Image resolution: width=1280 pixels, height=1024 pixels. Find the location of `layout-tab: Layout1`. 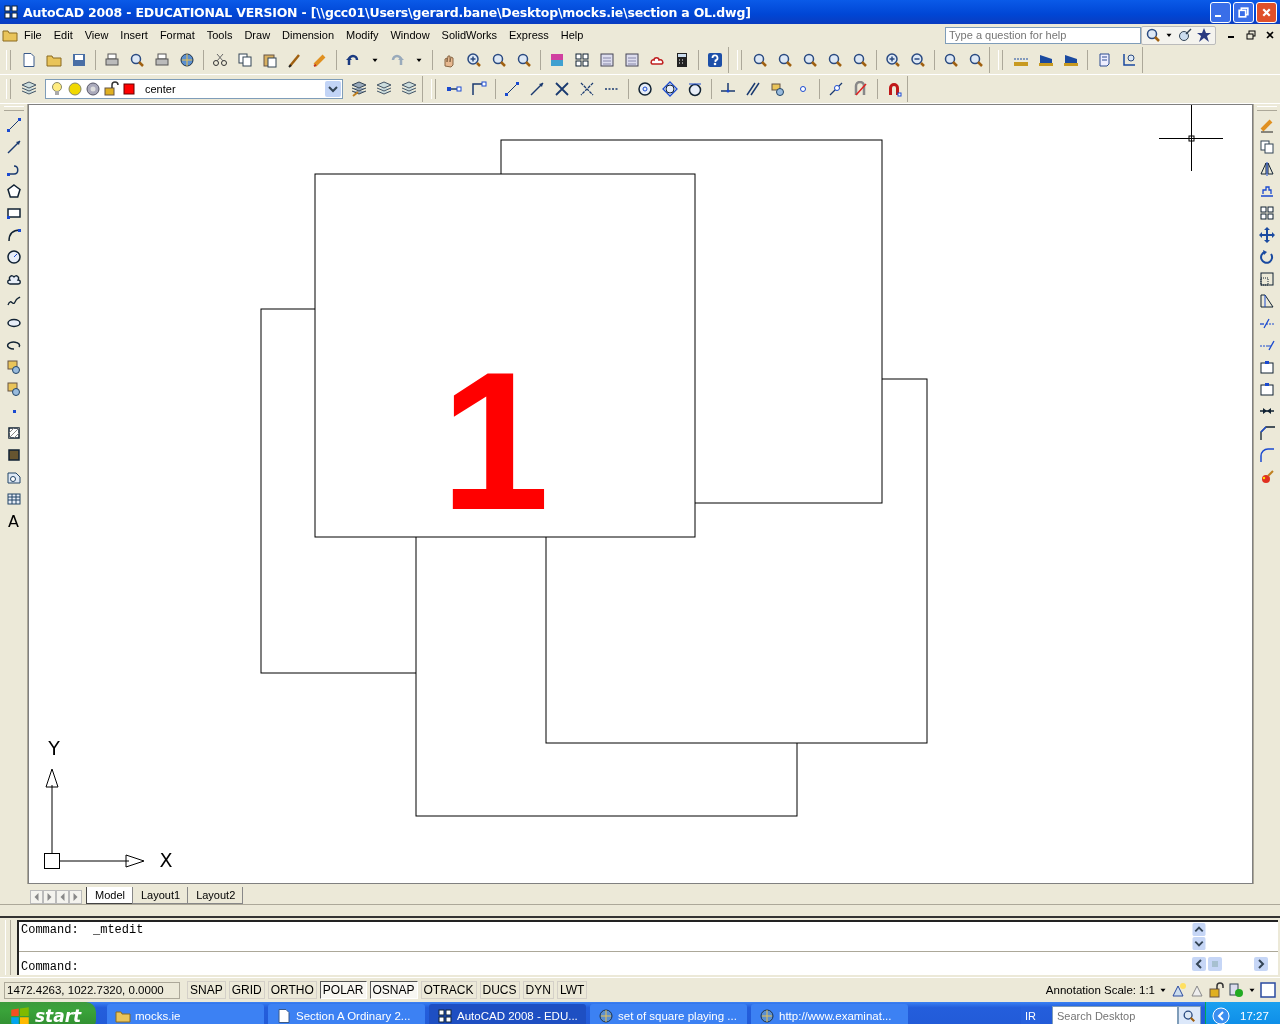

layout-tab: Layout1 is located at coordinates (160, 895).